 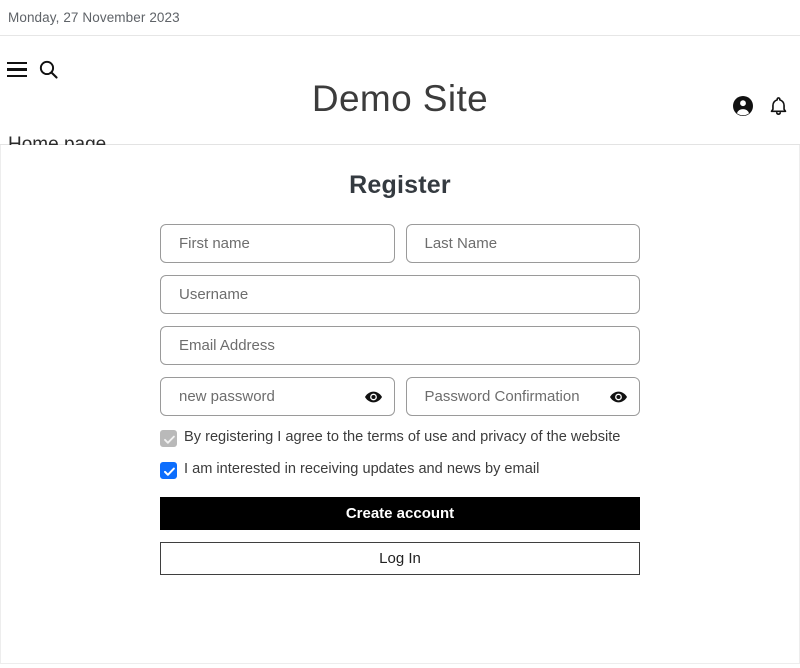 I want to click on password-field-wrapper, so click(x=277, y=396).